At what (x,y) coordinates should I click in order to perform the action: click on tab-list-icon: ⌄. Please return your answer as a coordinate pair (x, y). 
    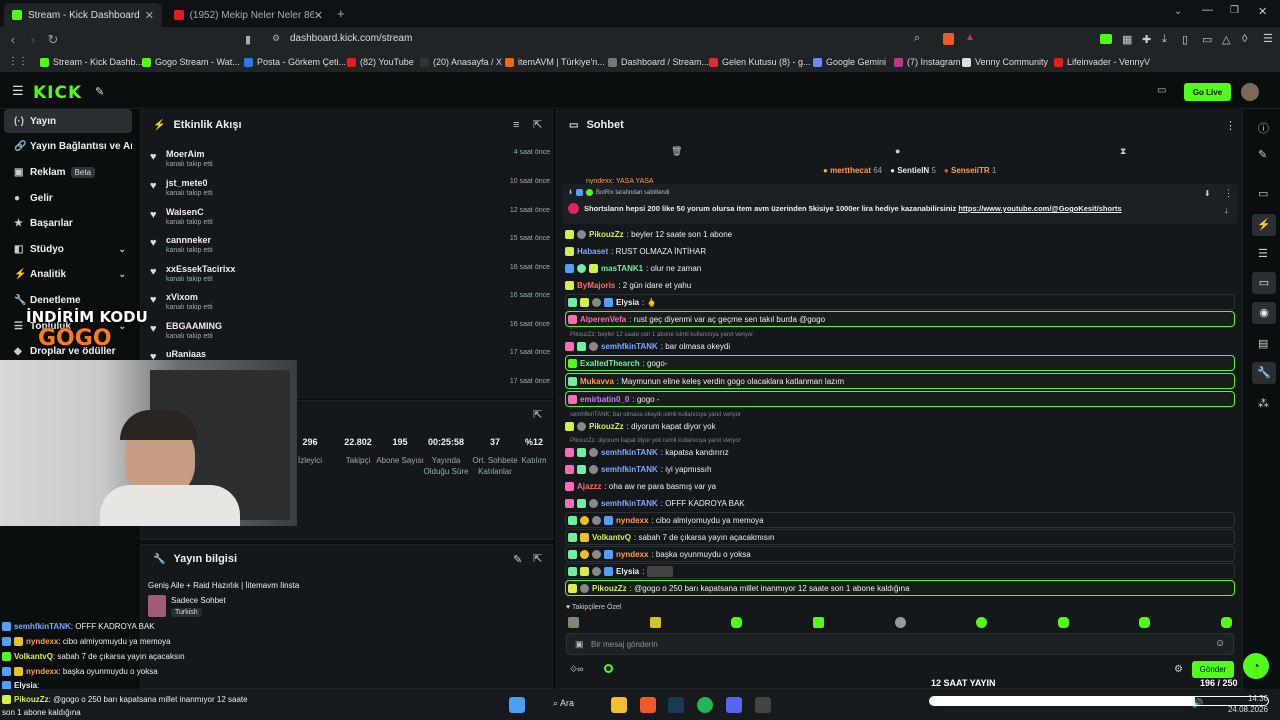
    Looking at the image, I should click on (1178, 11).